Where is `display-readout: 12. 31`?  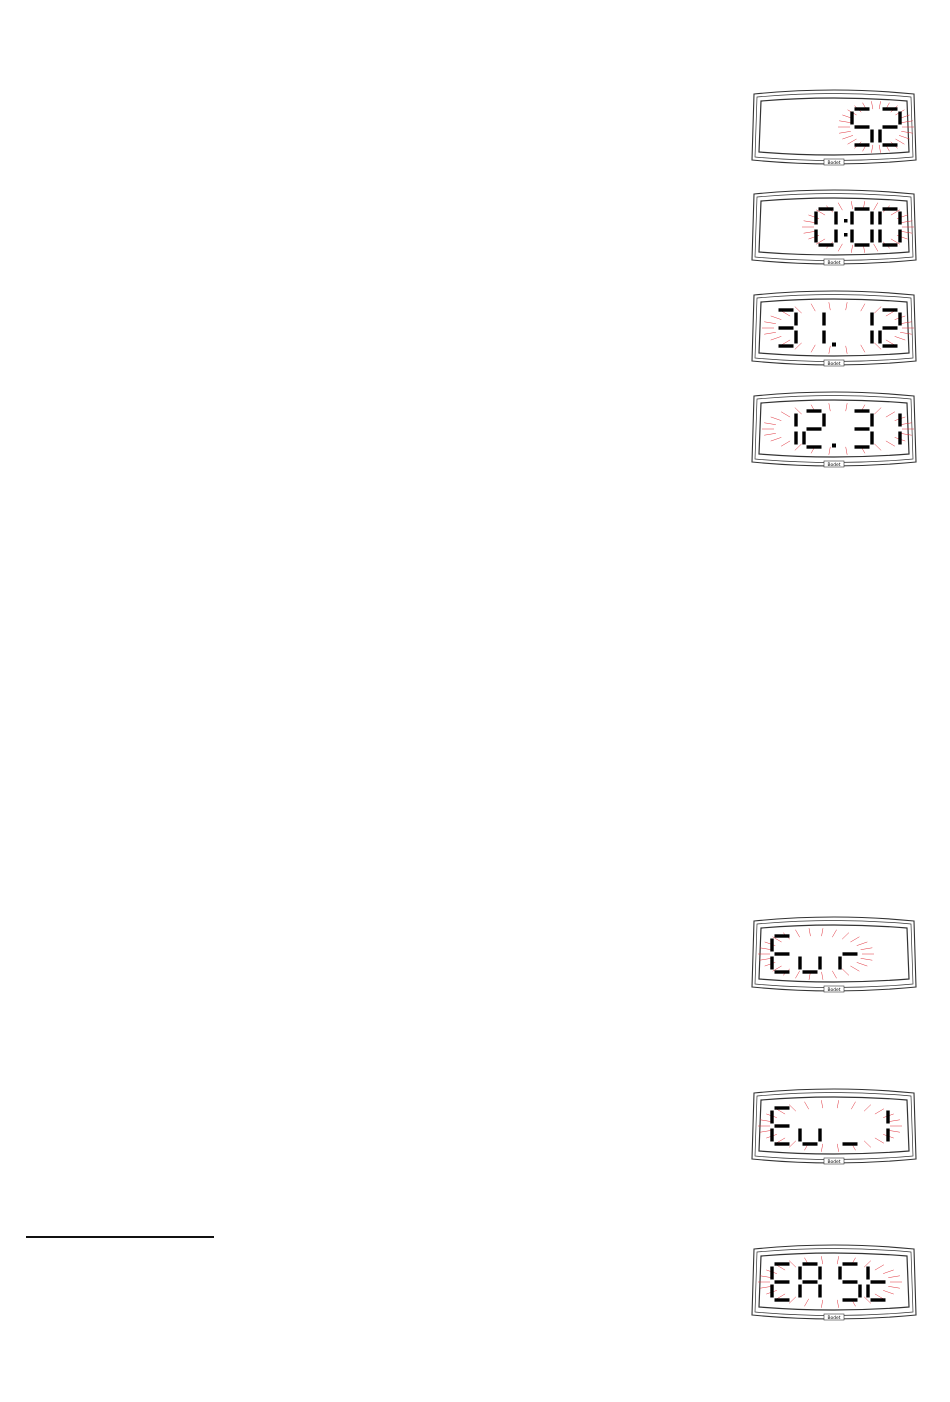 display-readout: 12. 31 is located at coordinates (836, 430).